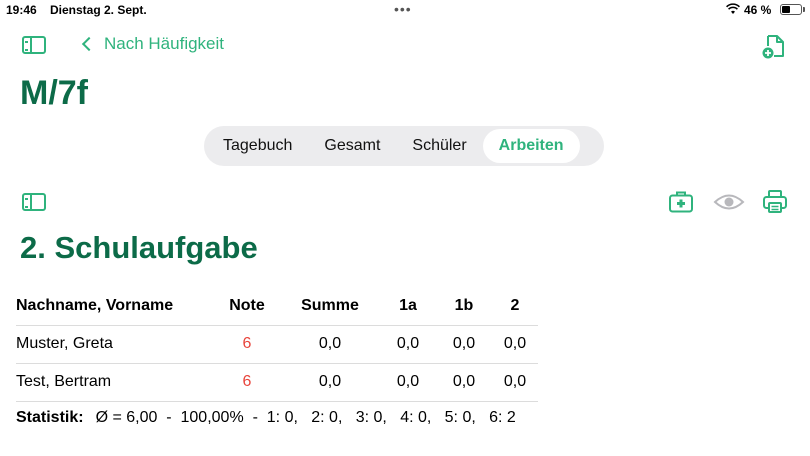 The width and height of the screenshot is (810, 456). Describe the element at coordinates (791, 9) in the screenshot. I see `battery-icon` at that location.